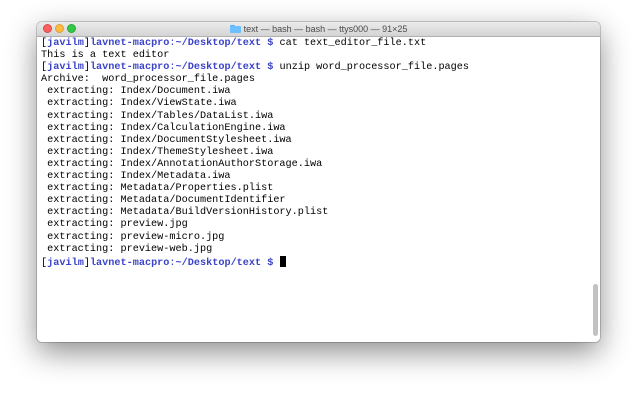  I want to click on text-cursor, so click(282, 261).